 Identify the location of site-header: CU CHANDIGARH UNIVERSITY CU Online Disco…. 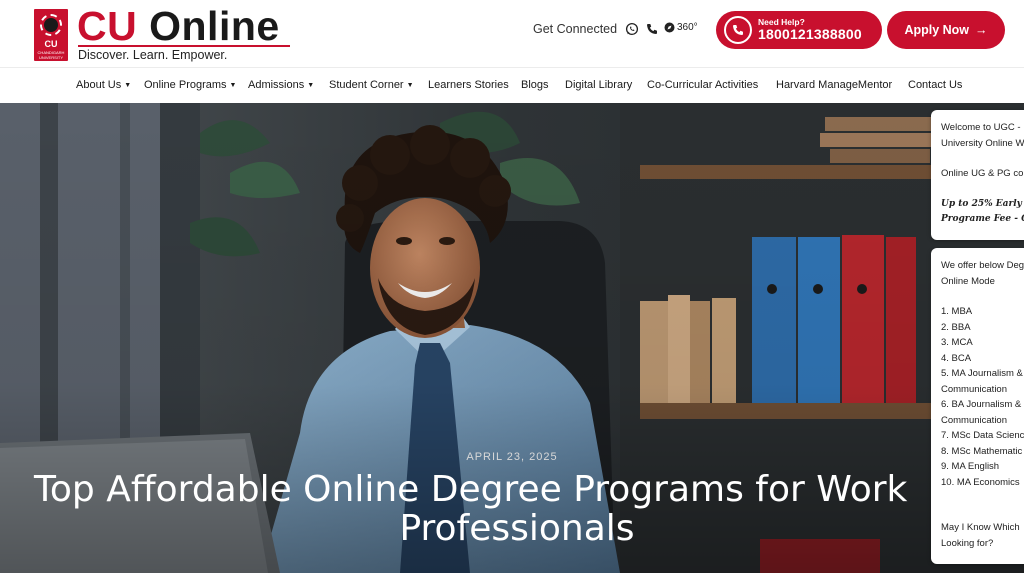
(512, 33).